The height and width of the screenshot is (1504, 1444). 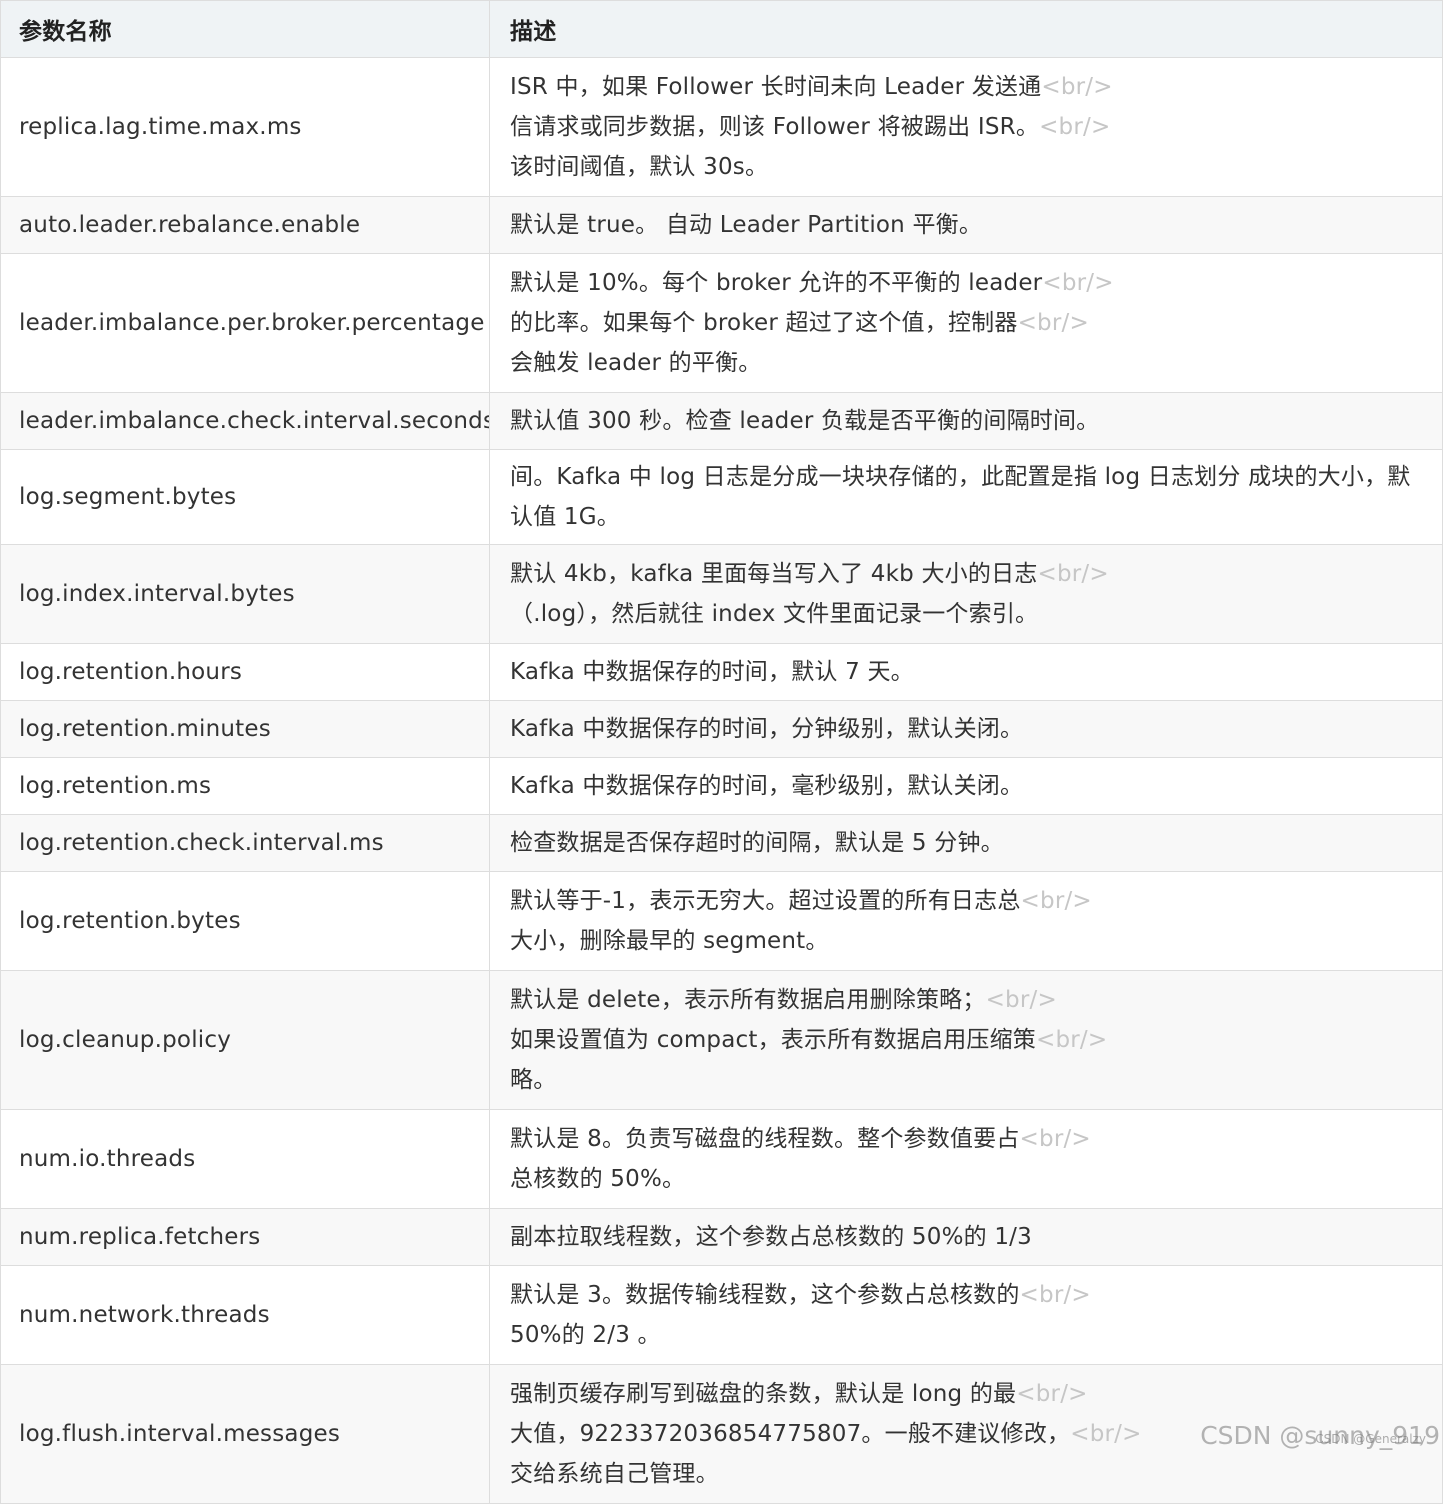 I want to click on description-text: 略。, so click(x=533, y=1080).